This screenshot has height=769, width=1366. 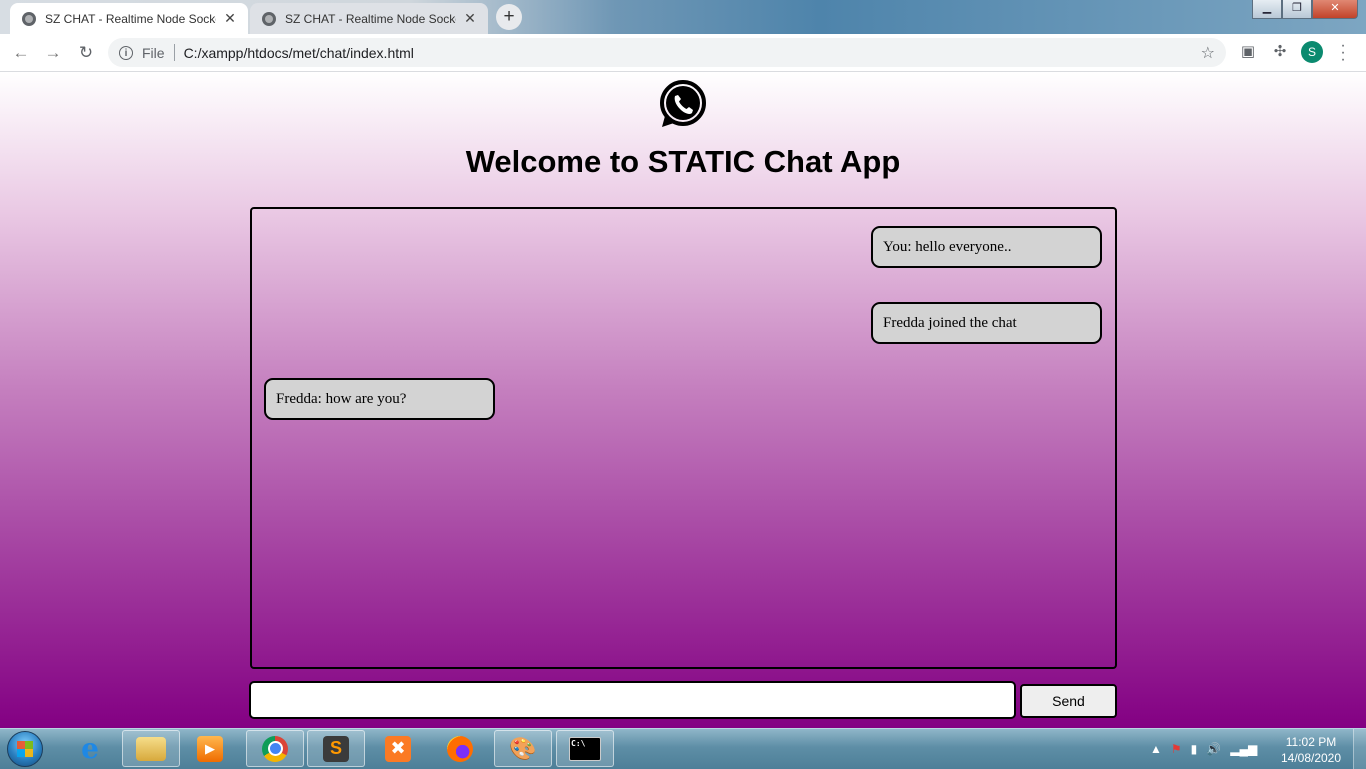 What do you see at coordinates (1248, 52) in the screenshot?
I see `pdf-extension-icon: ▣` at bounding box center [1248, 52].